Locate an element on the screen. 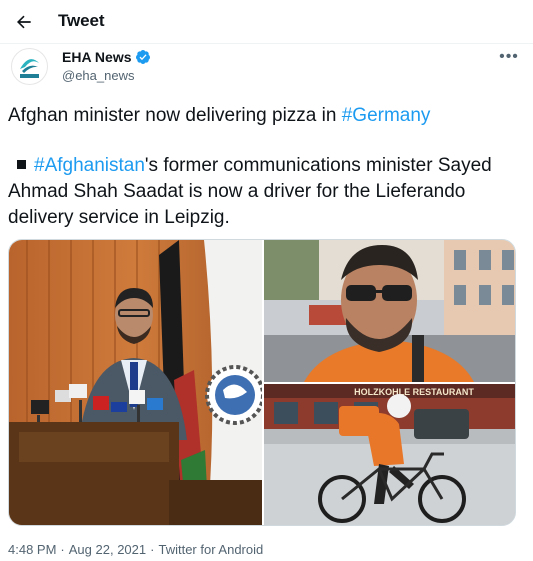 This screenshot has height=561, width=533. back-button is located at coordinates (24, 22).